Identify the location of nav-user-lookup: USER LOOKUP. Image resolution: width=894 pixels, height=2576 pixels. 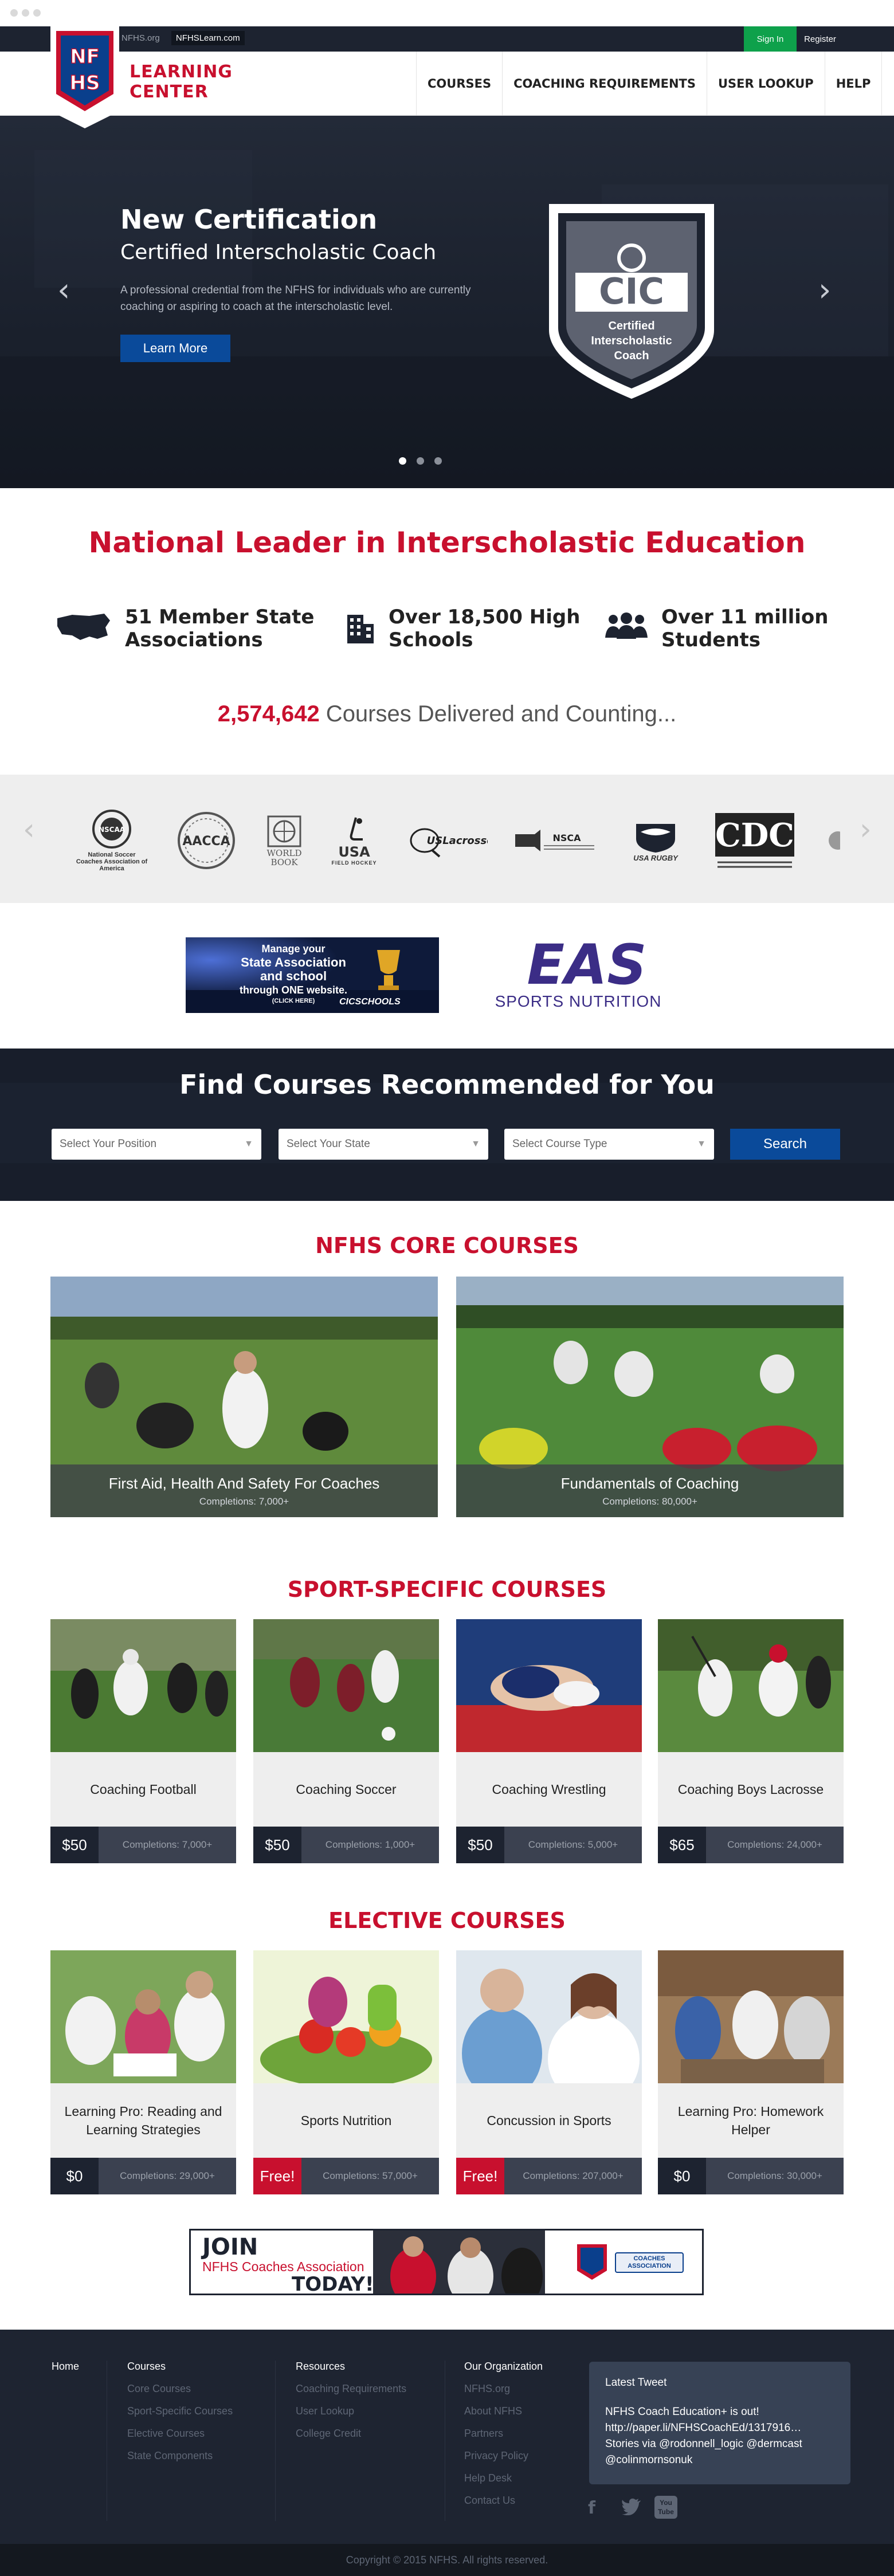
(766, 84).